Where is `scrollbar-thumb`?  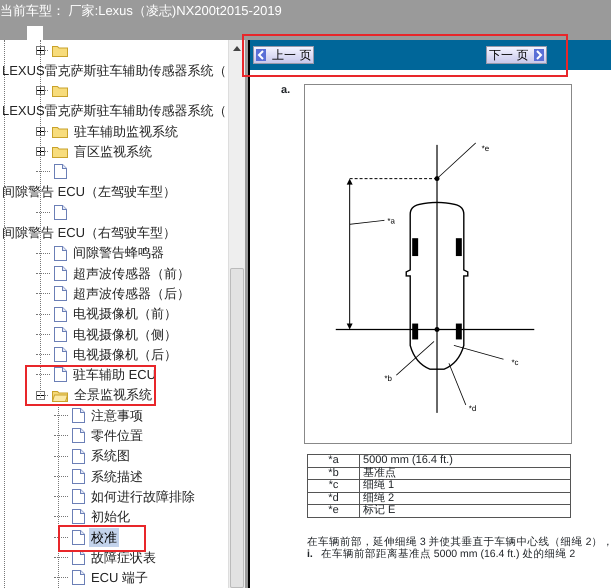 scrollbar-thumb is located at coordinates (237, 428).